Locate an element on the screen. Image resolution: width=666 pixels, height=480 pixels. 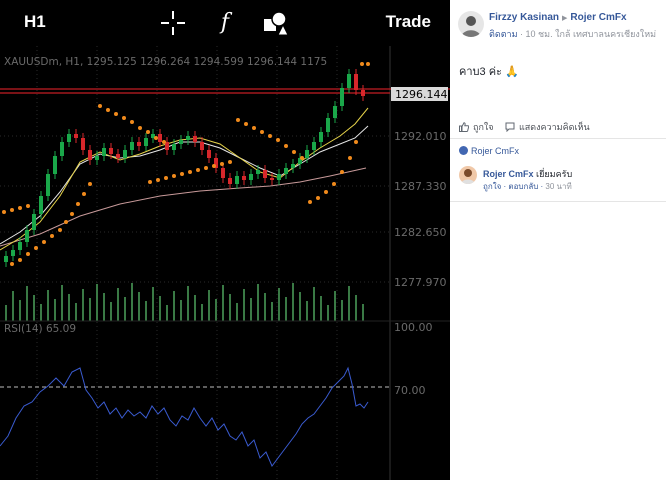
comment-button: แสดงความคิดเห็น is located at coordinates (547, 127).